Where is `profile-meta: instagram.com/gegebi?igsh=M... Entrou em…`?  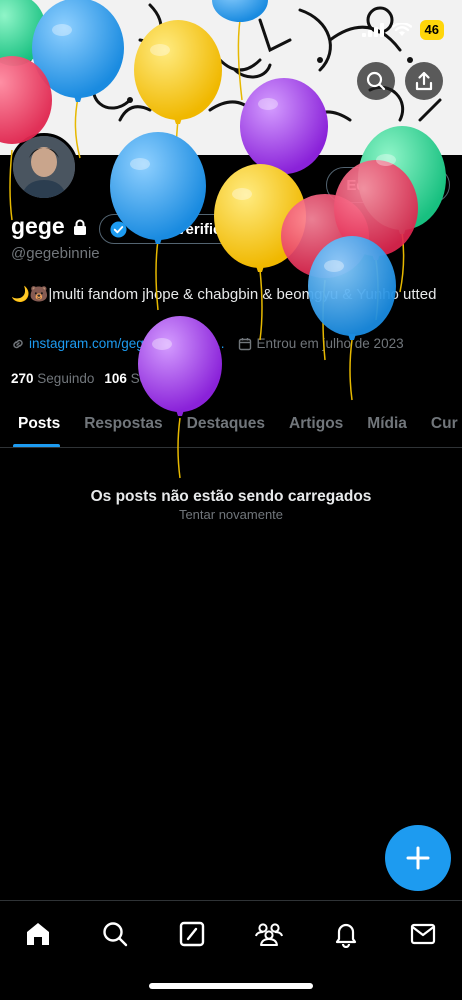
profile-meta: instagram.com/gegebi?igsh=M... Entrou em… is located at coordinates (207, 343).